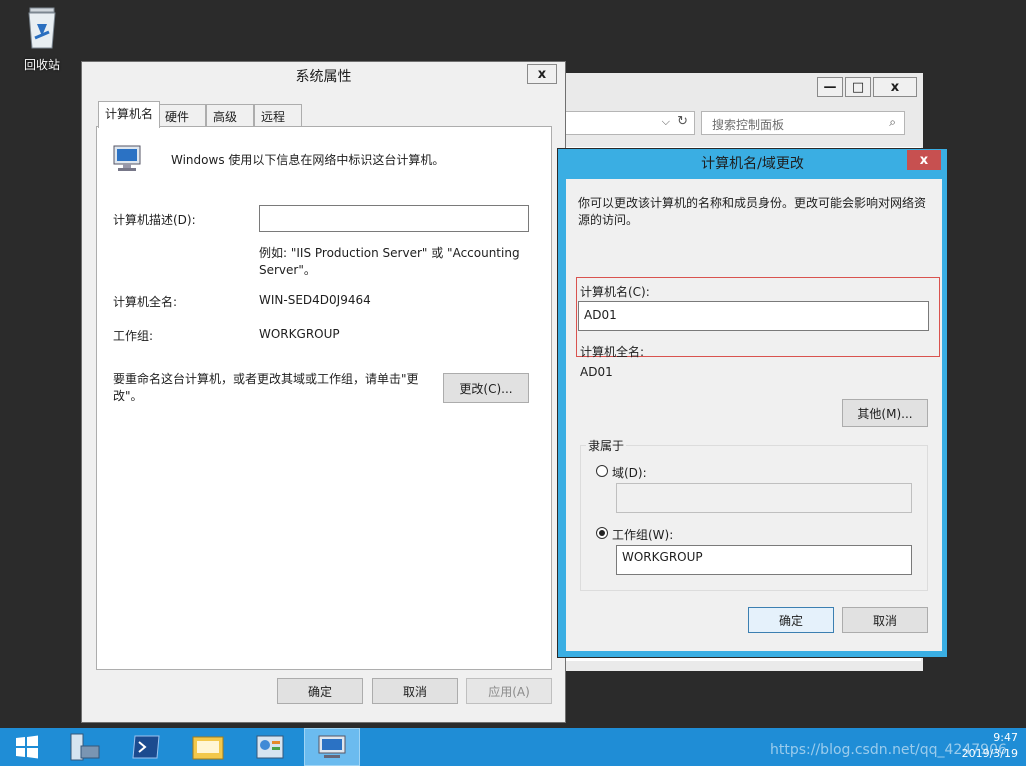  What do you see at coordinates (315, 300) in the screenshot?
I see `full-name-value: WIN-SED4D0J9464` at bounding box center [315, 300].